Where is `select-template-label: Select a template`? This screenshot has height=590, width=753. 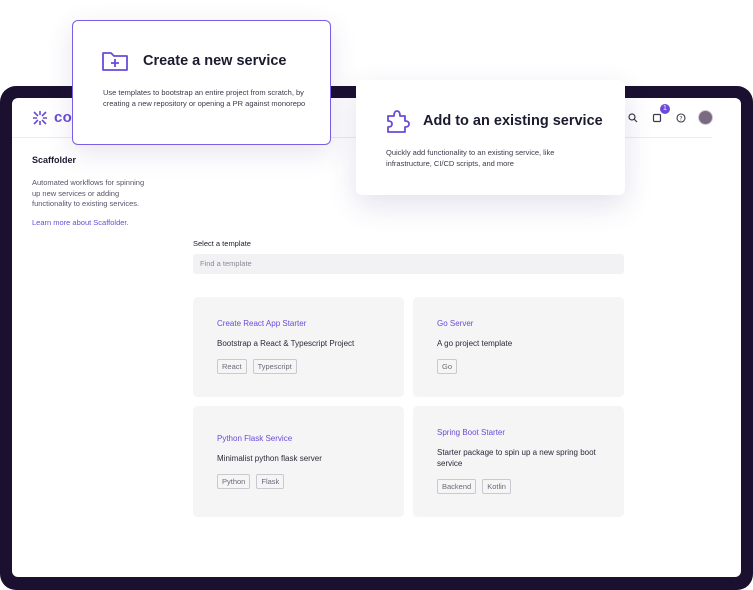 select-template-label: Select a template is located at coordinates (222, 243).